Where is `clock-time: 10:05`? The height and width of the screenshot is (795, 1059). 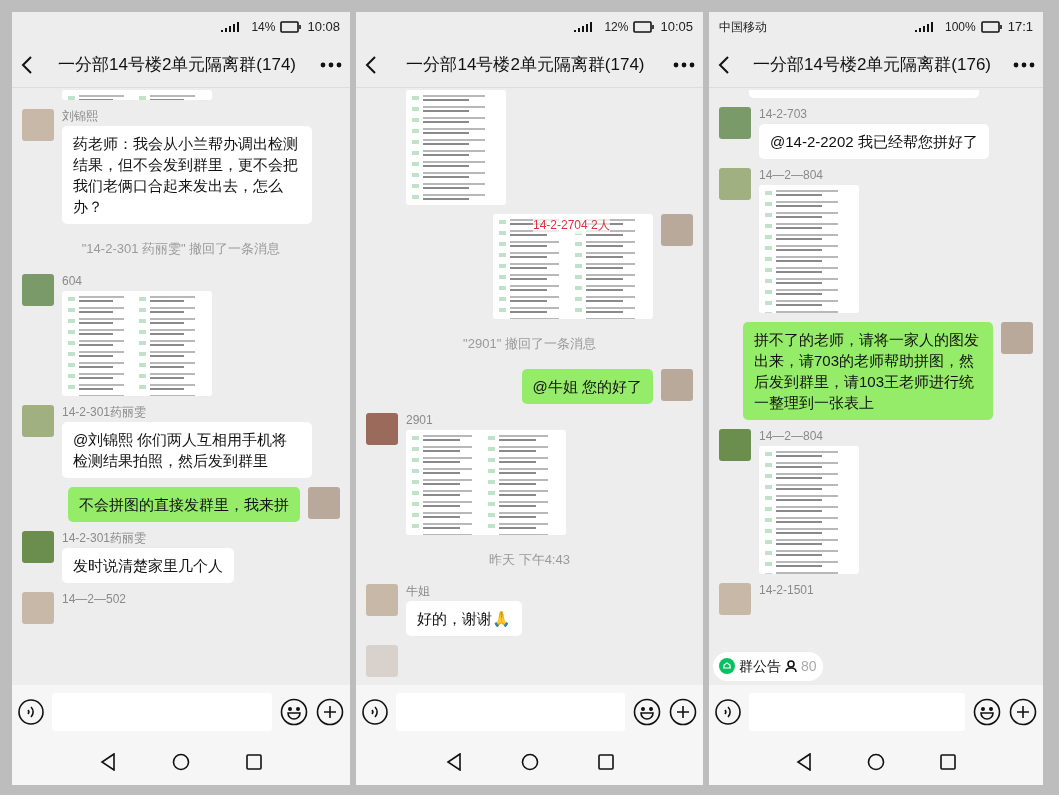
clock-time: 10:05 is located at coordinates (676, 27).